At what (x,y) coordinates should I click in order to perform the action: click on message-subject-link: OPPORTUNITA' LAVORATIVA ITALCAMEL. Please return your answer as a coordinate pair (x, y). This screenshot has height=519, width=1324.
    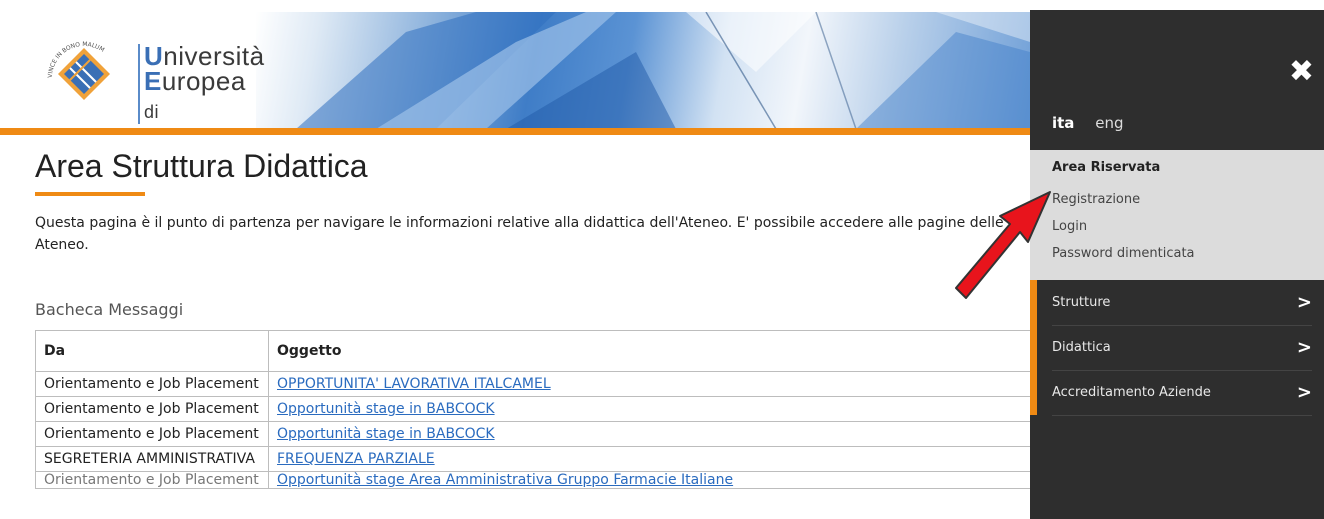
    Looking at the image, I should click on (414, 384).